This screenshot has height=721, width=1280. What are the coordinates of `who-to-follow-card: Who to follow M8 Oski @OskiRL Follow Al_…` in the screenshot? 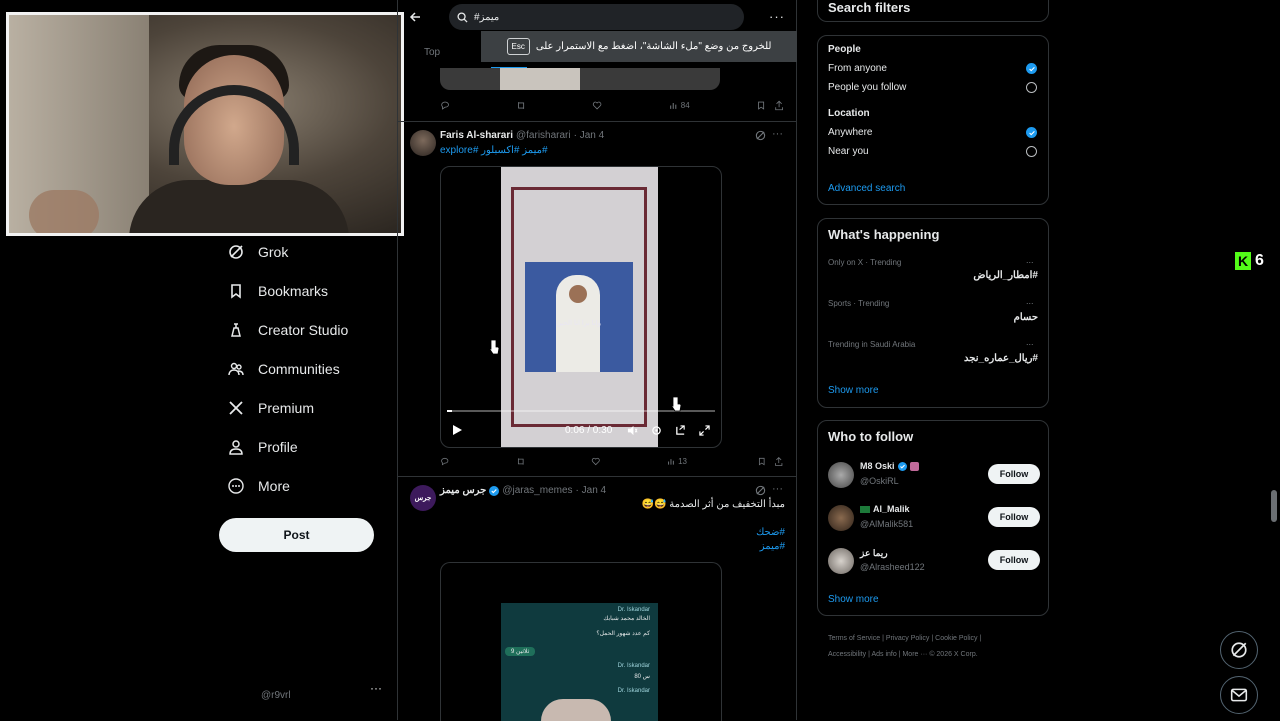 It's located at (933, 518).